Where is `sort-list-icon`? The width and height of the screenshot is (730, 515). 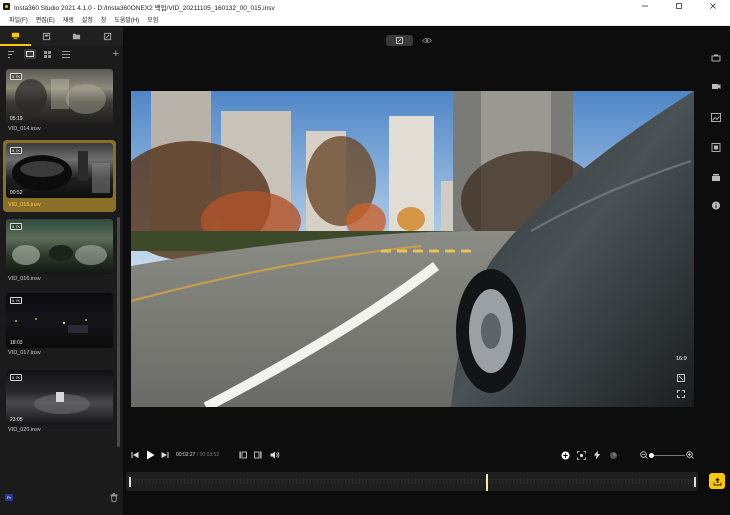 sort-list-icon is located at coordinates (11, 54).